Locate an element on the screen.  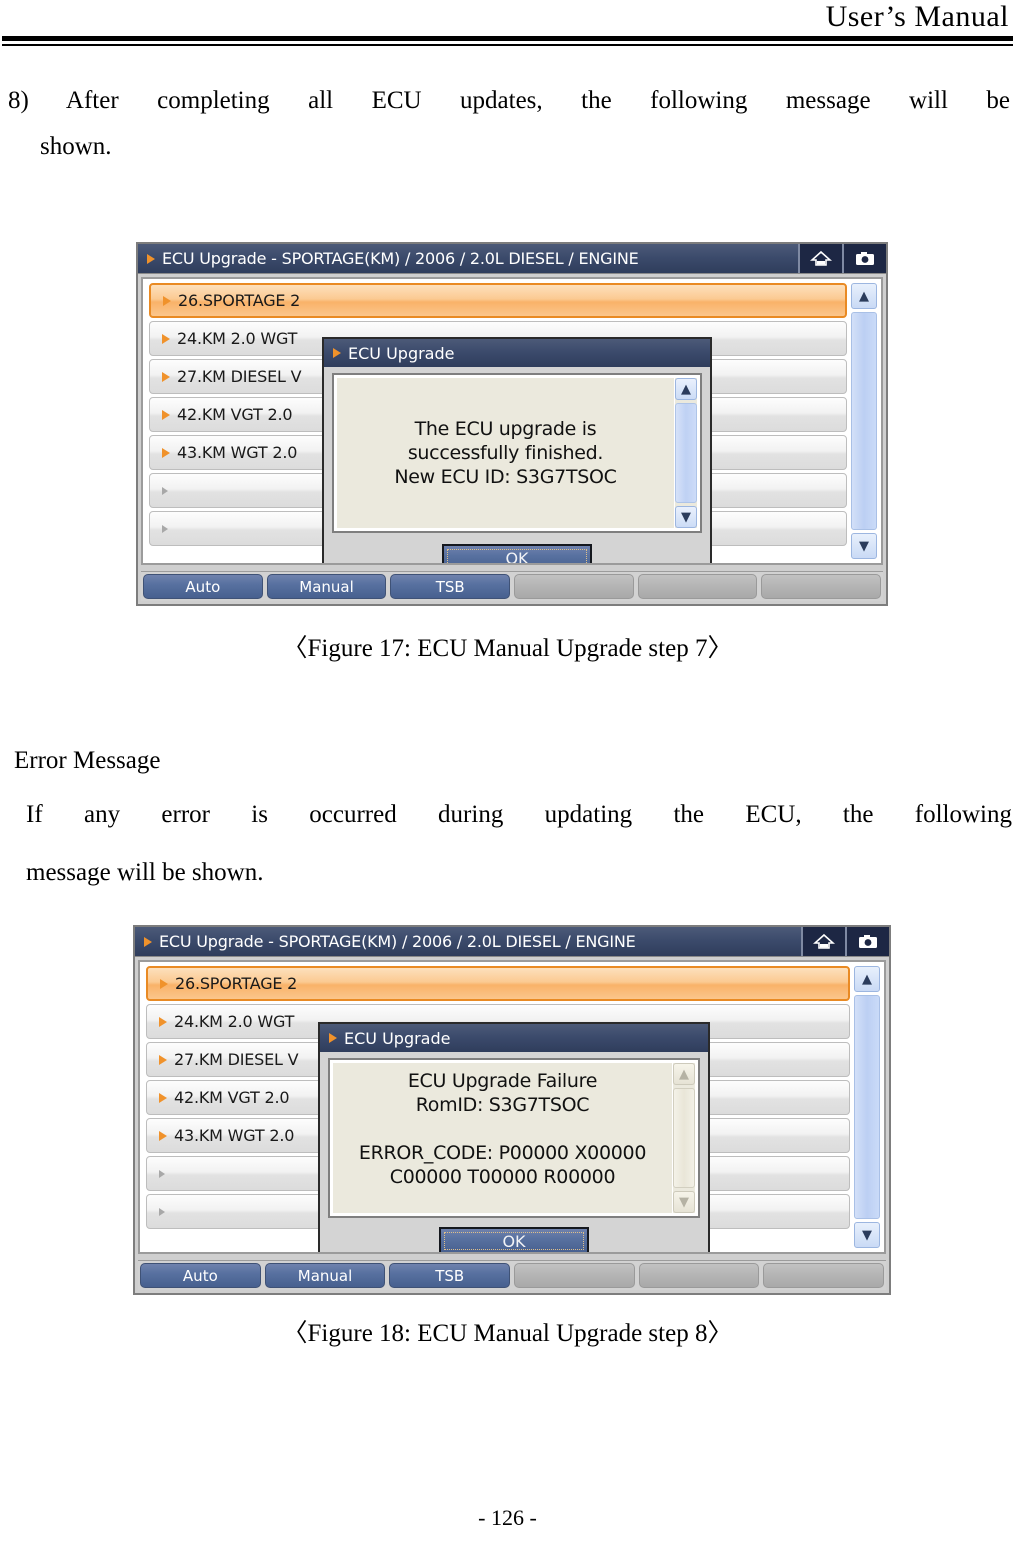
page-number: - 126 - is located at coordinates (507, 1517).